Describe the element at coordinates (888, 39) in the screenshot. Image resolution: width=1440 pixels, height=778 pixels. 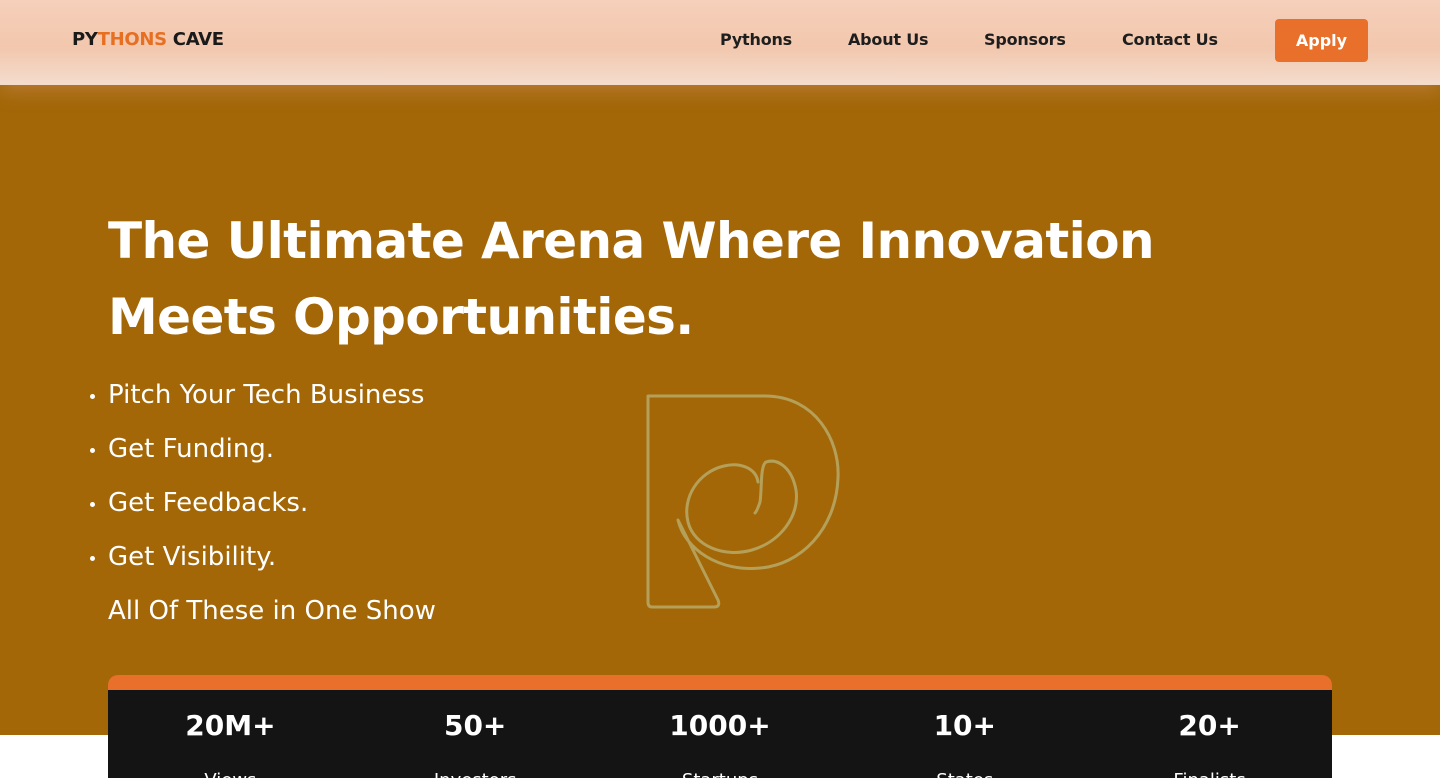
I see `nav-link-about-us: About Us` at that location.